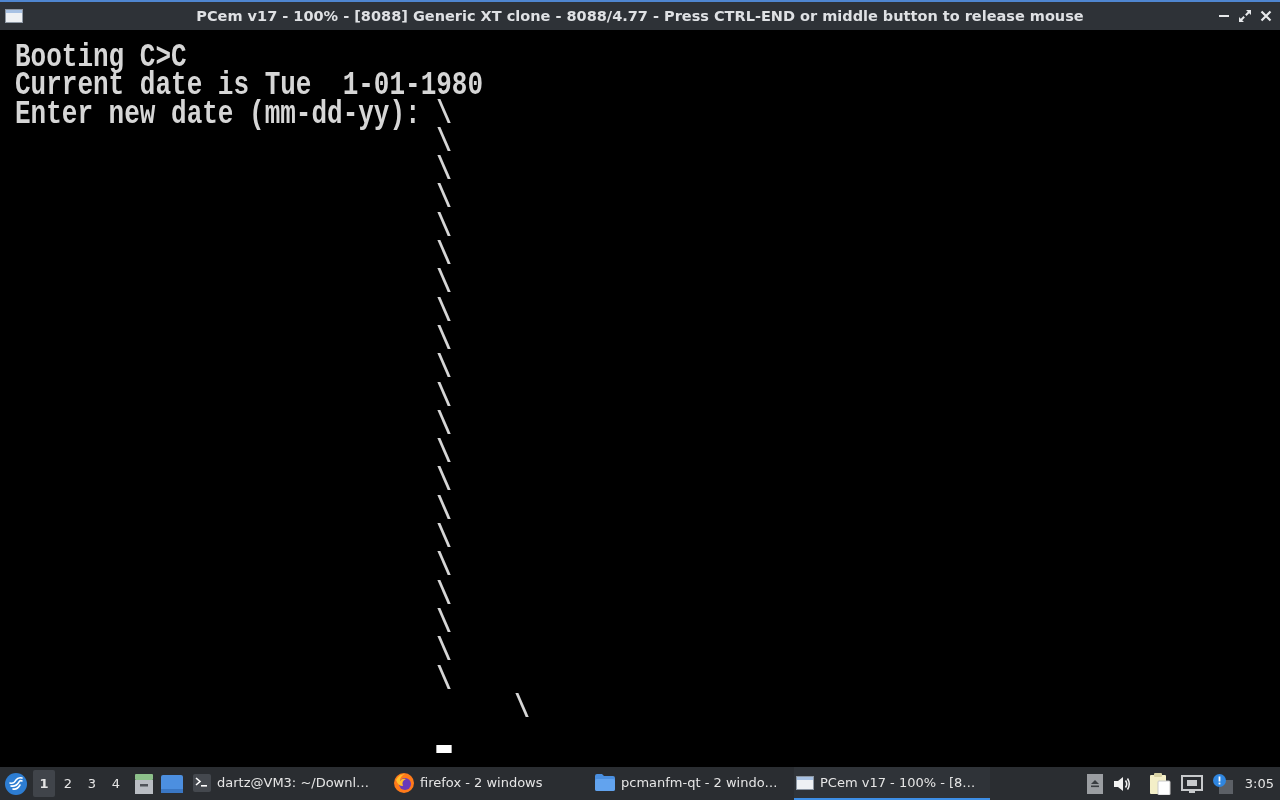  I want to click on maximize-icon, so click(1245, 16).